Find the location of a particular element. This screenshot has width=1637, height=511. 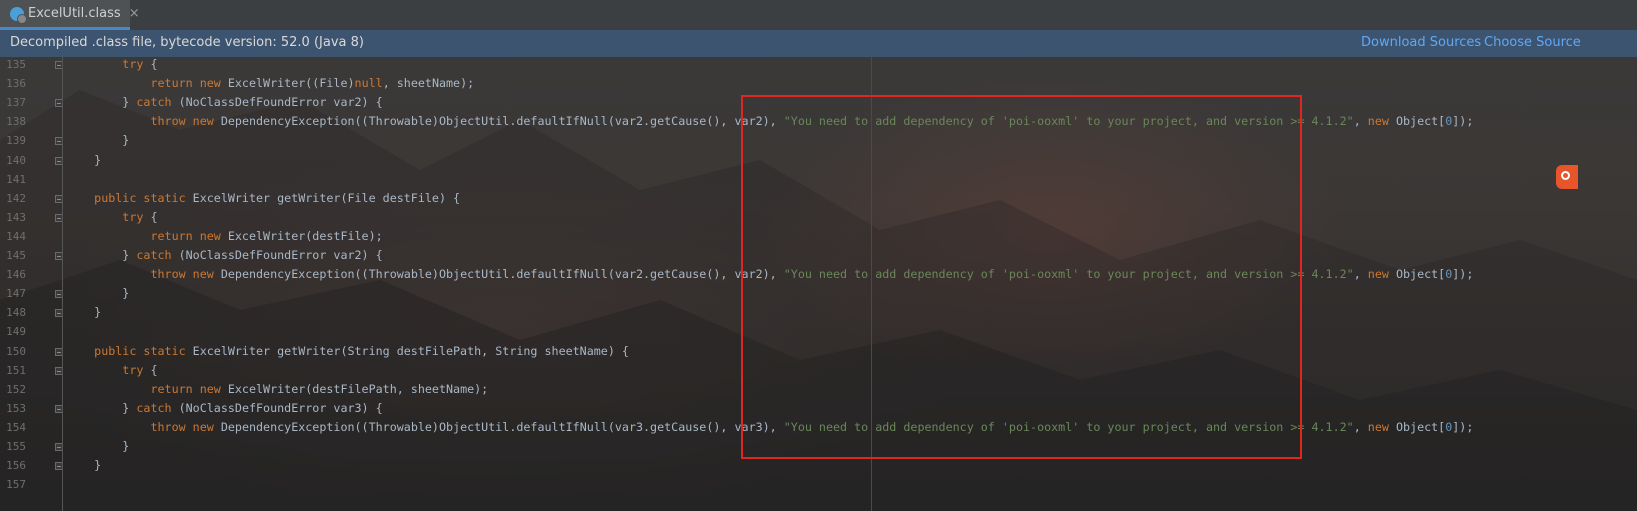

tab-title: ExcelUtil.class is located at coordinates (74, 13).